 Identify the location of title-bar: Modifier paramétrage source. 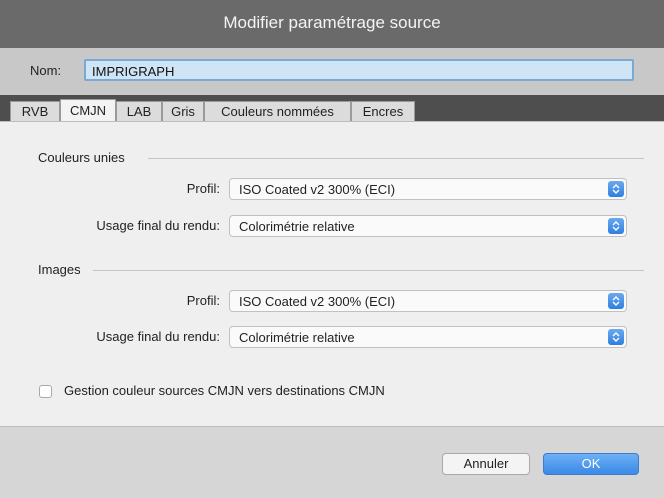
(332, 24).